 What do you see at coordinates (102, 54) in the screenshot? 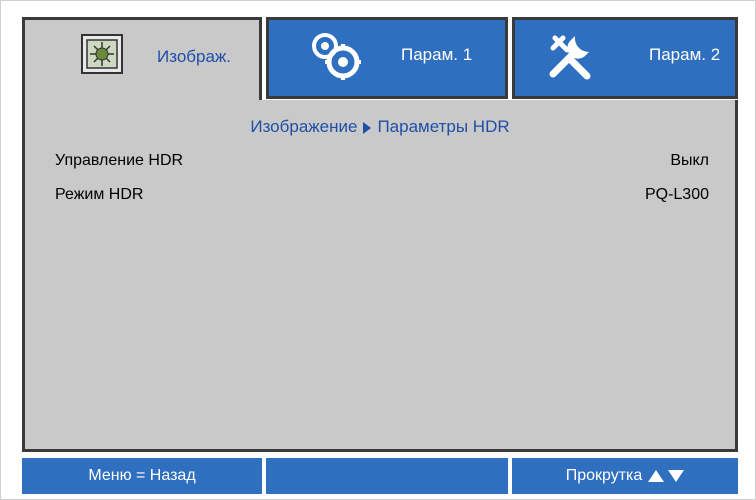
I see `picture-settings-icon` at bounding box center [102, 54].